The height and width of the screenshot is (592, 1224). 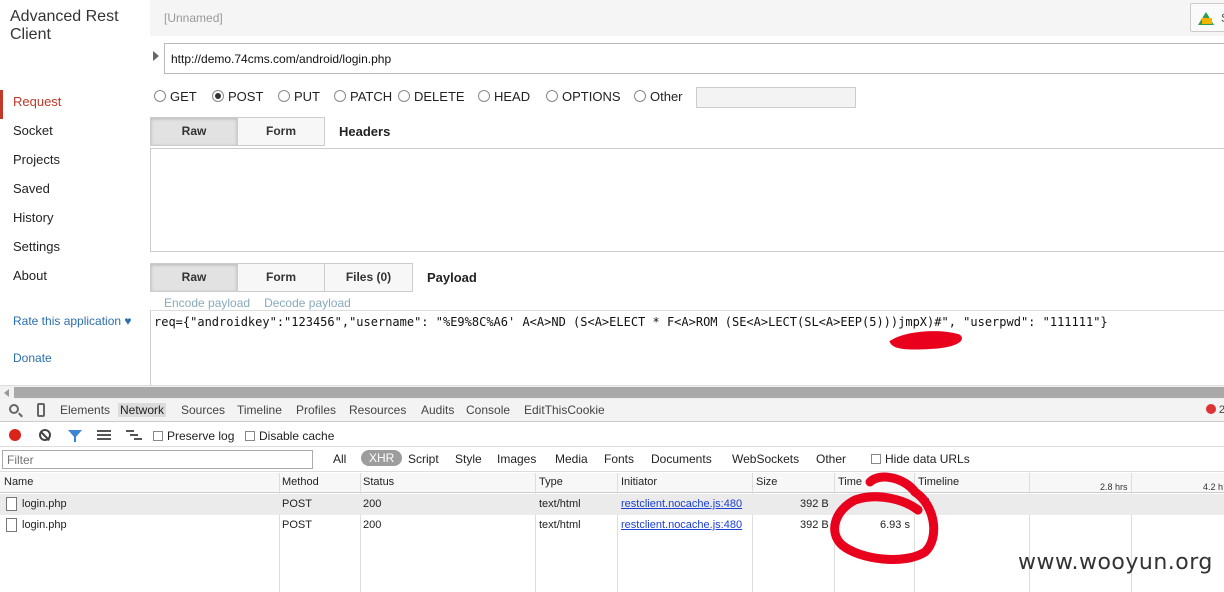 I want to click on overview-icon, so click(x=134, y=435).